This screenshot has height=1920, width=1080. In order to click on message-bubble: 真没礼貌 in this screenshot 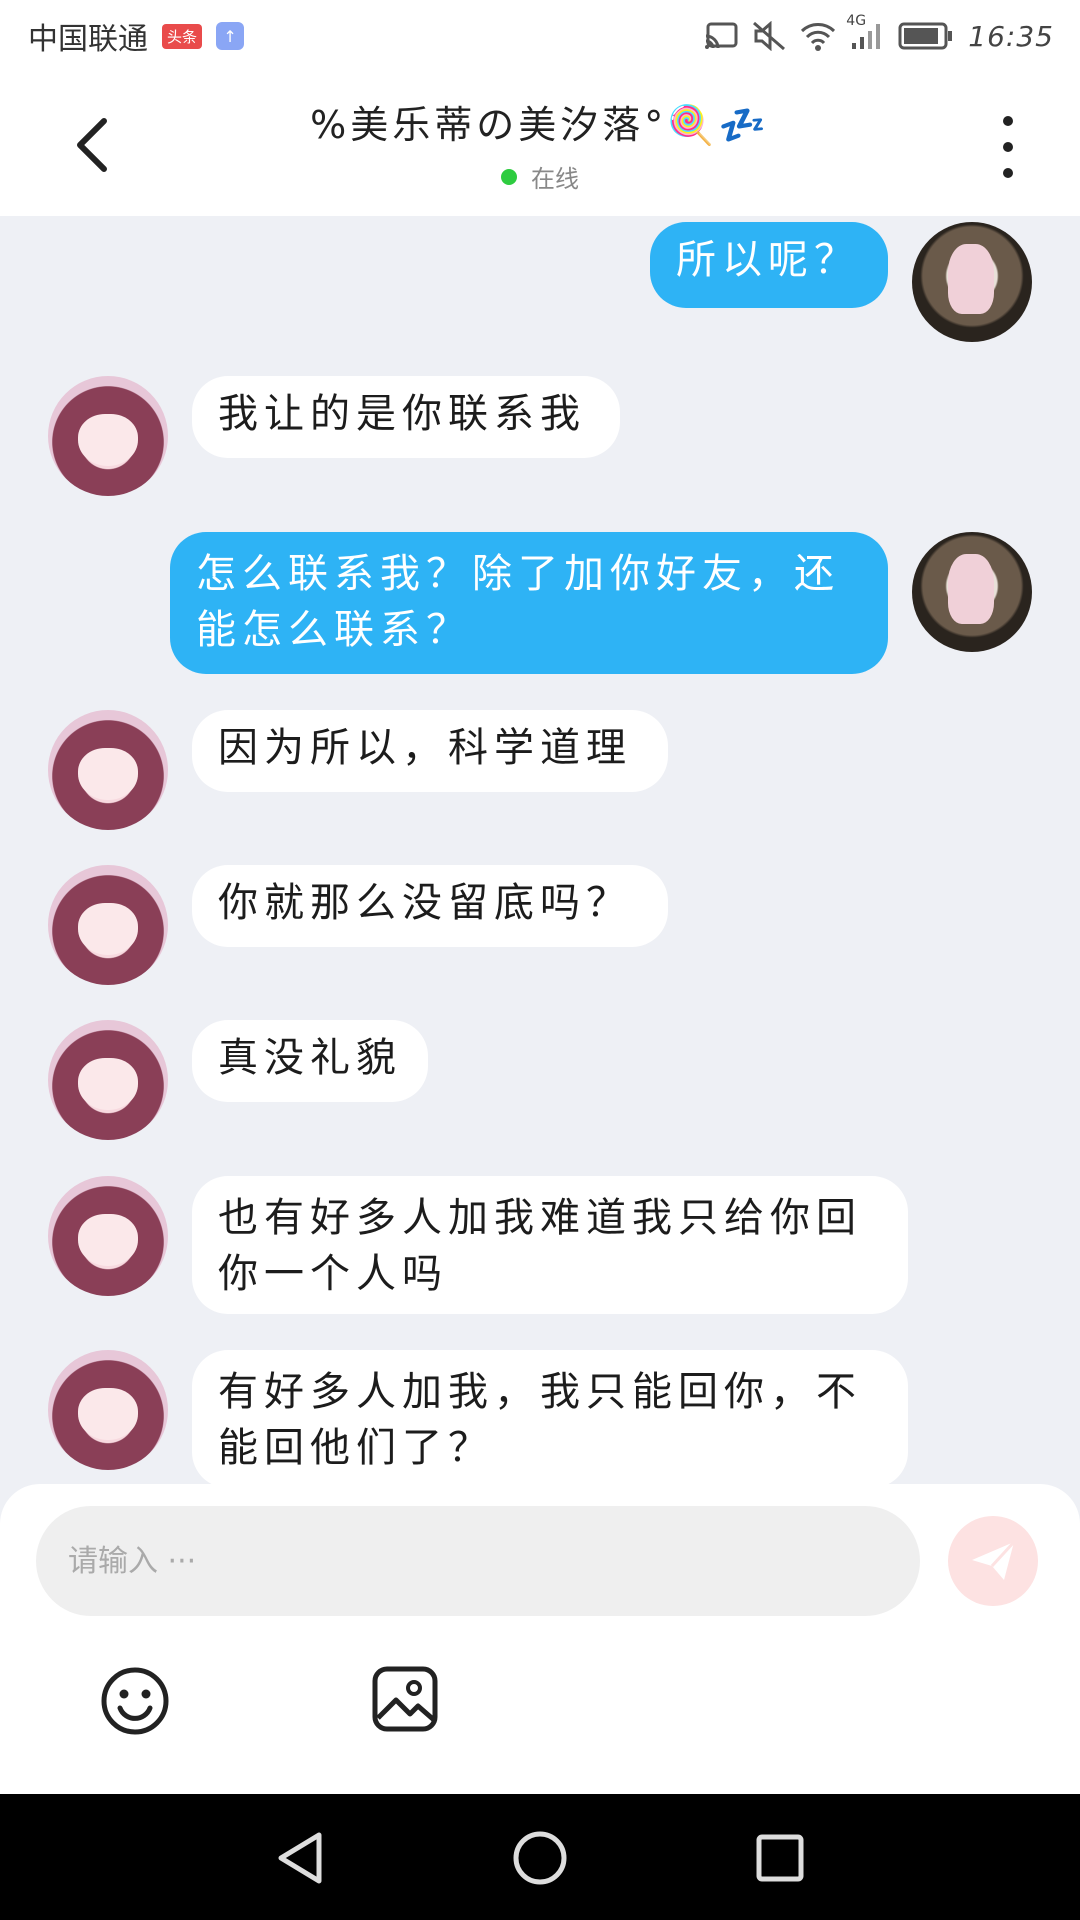, I will do `click(310, 1061)`.